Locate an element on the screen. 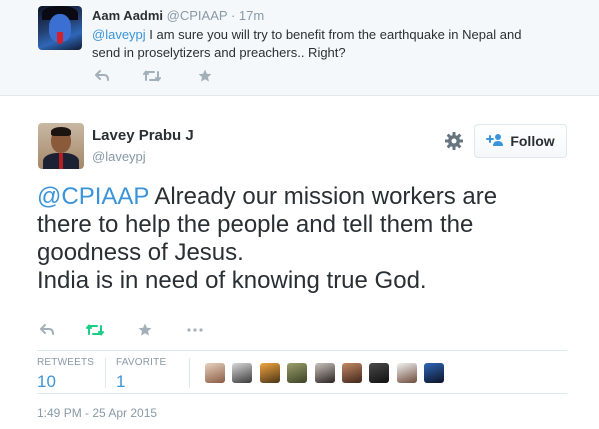 The height and width of the screenshot is (429, 599). parent-author-name: Aam Aadmi is located at coordinates (127, 15).